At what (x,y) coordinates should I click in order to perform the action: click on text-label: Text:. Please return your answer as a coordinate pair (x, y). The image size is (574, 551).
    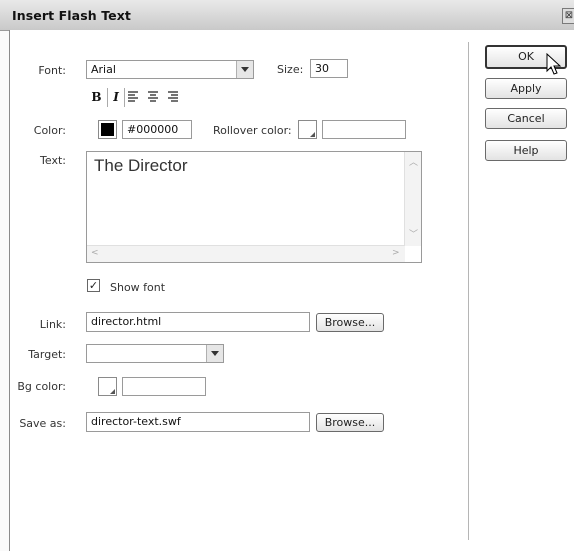
    Looking at the image, I should click on (53, 160).